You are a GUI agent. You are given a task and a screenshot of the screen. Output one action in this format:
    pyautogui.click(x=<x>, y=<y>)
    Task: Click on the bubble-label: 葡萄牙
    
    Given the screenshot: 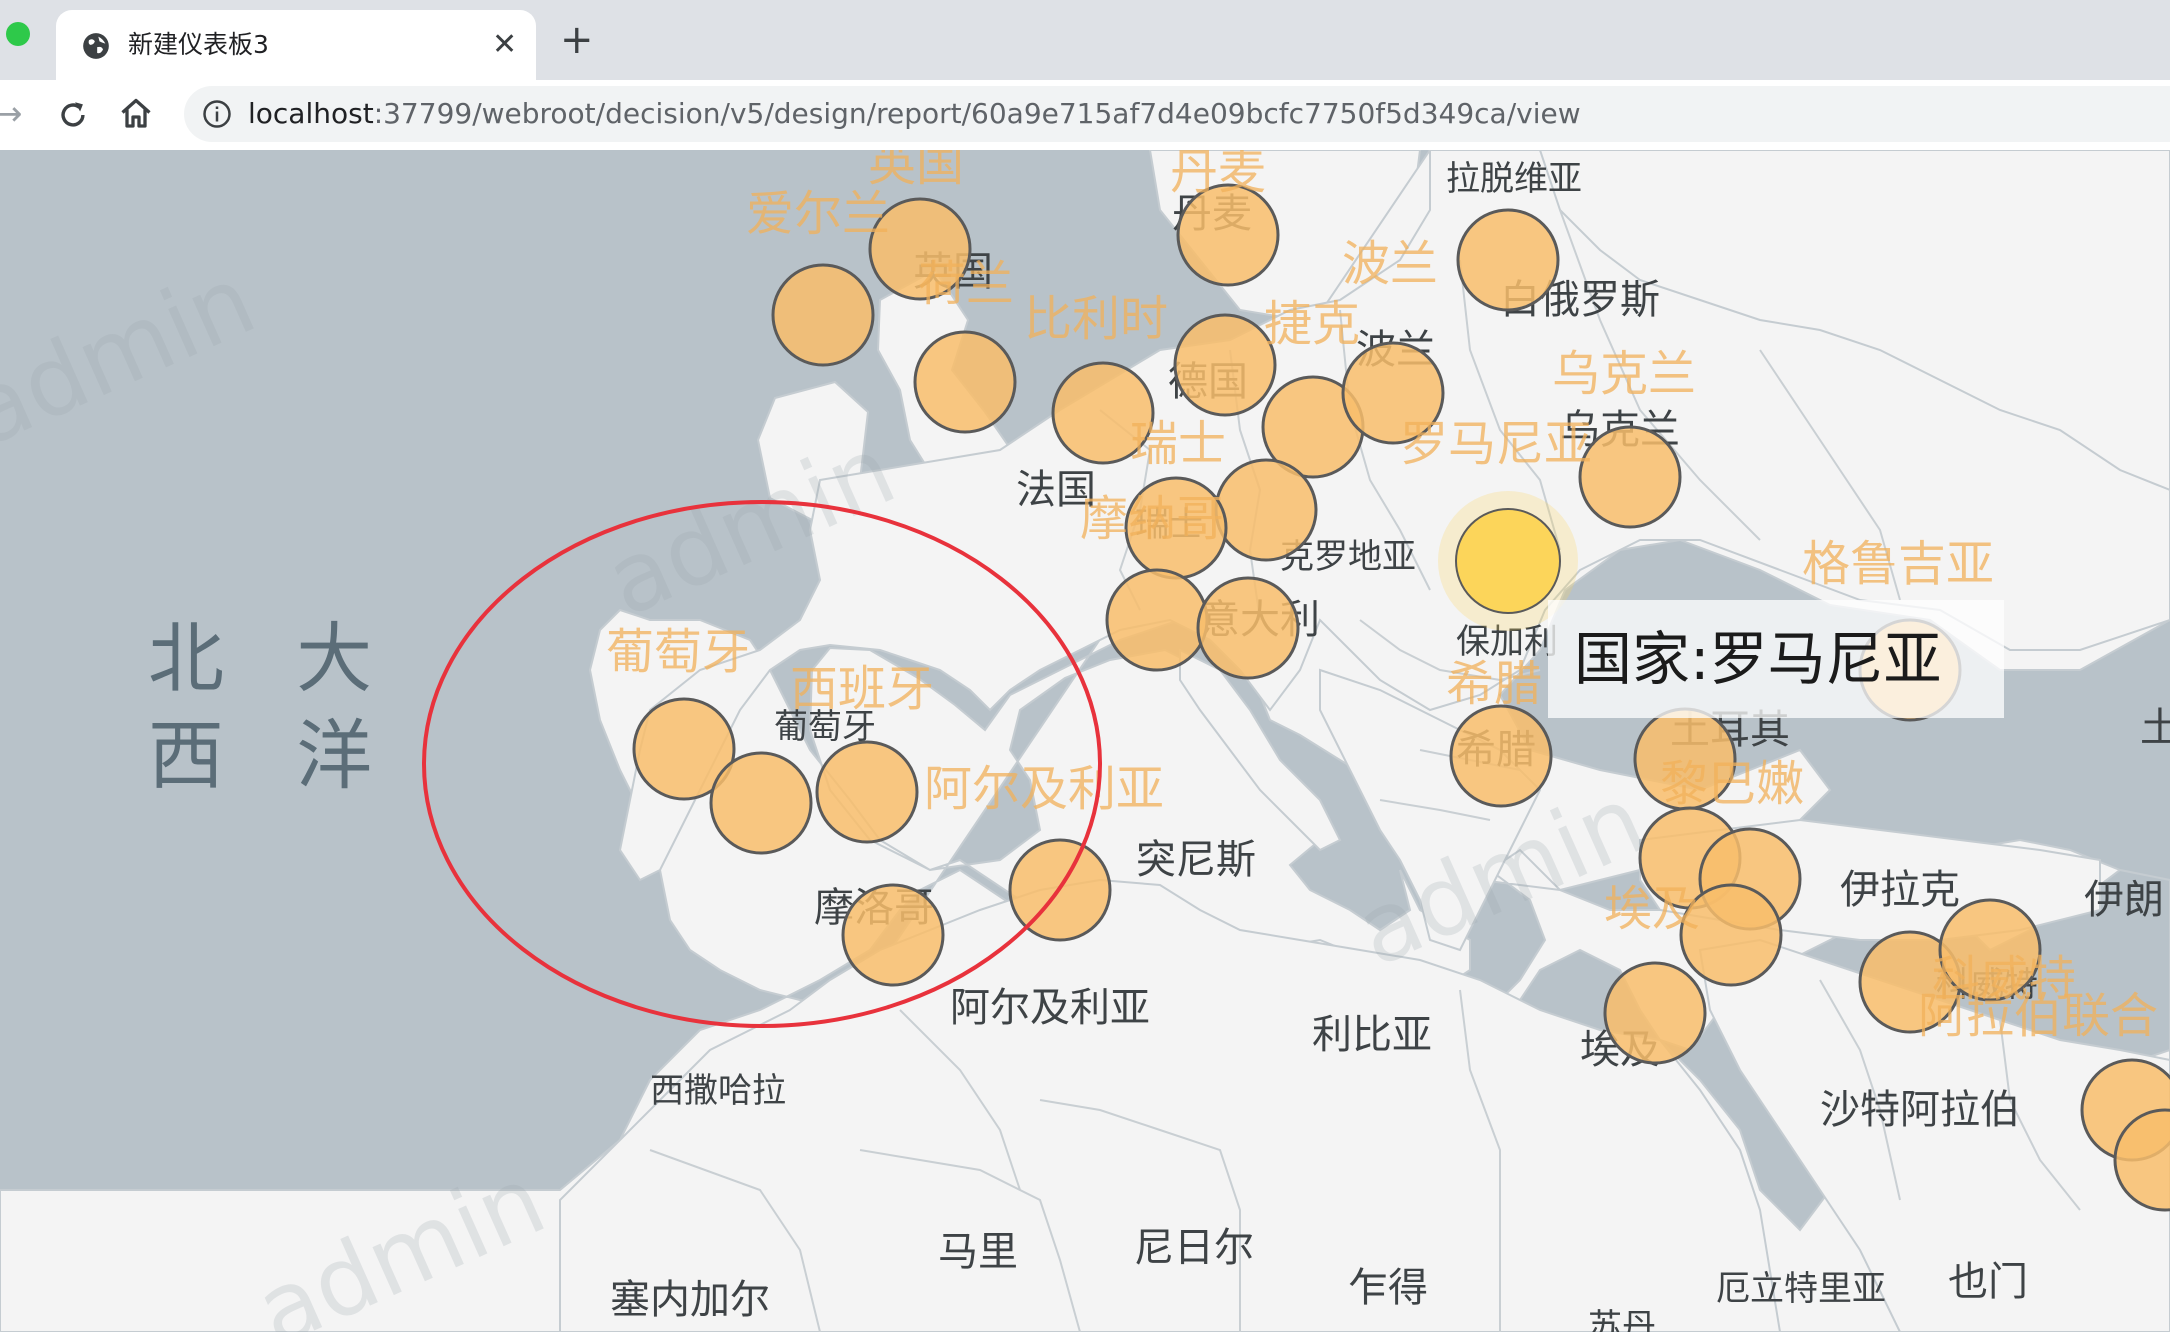 What is the action you would take?
    pyautogui.click(x=678, y=652)
    